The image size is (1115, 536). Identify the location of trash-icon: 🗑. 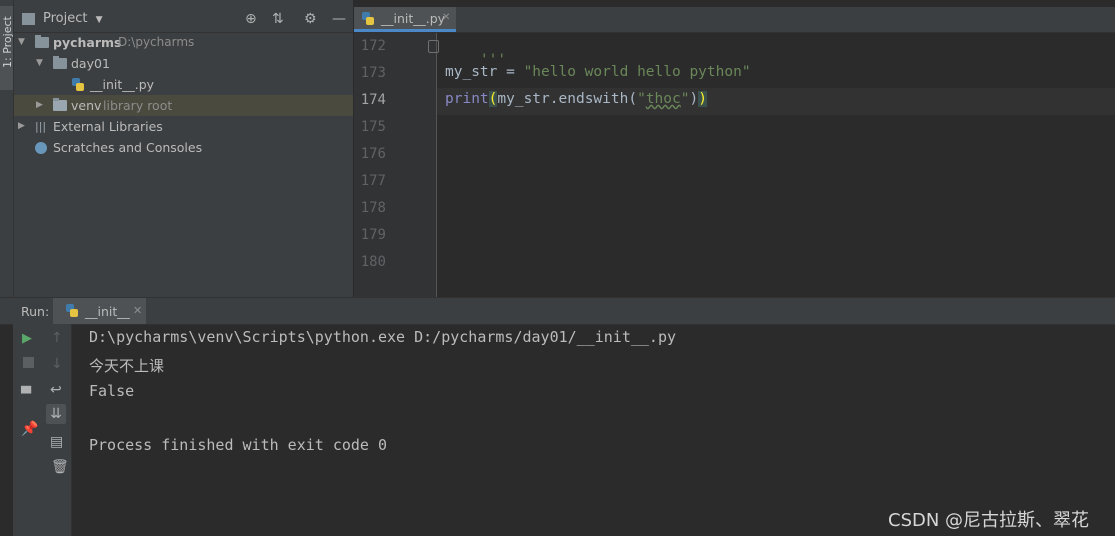
(60, 467).